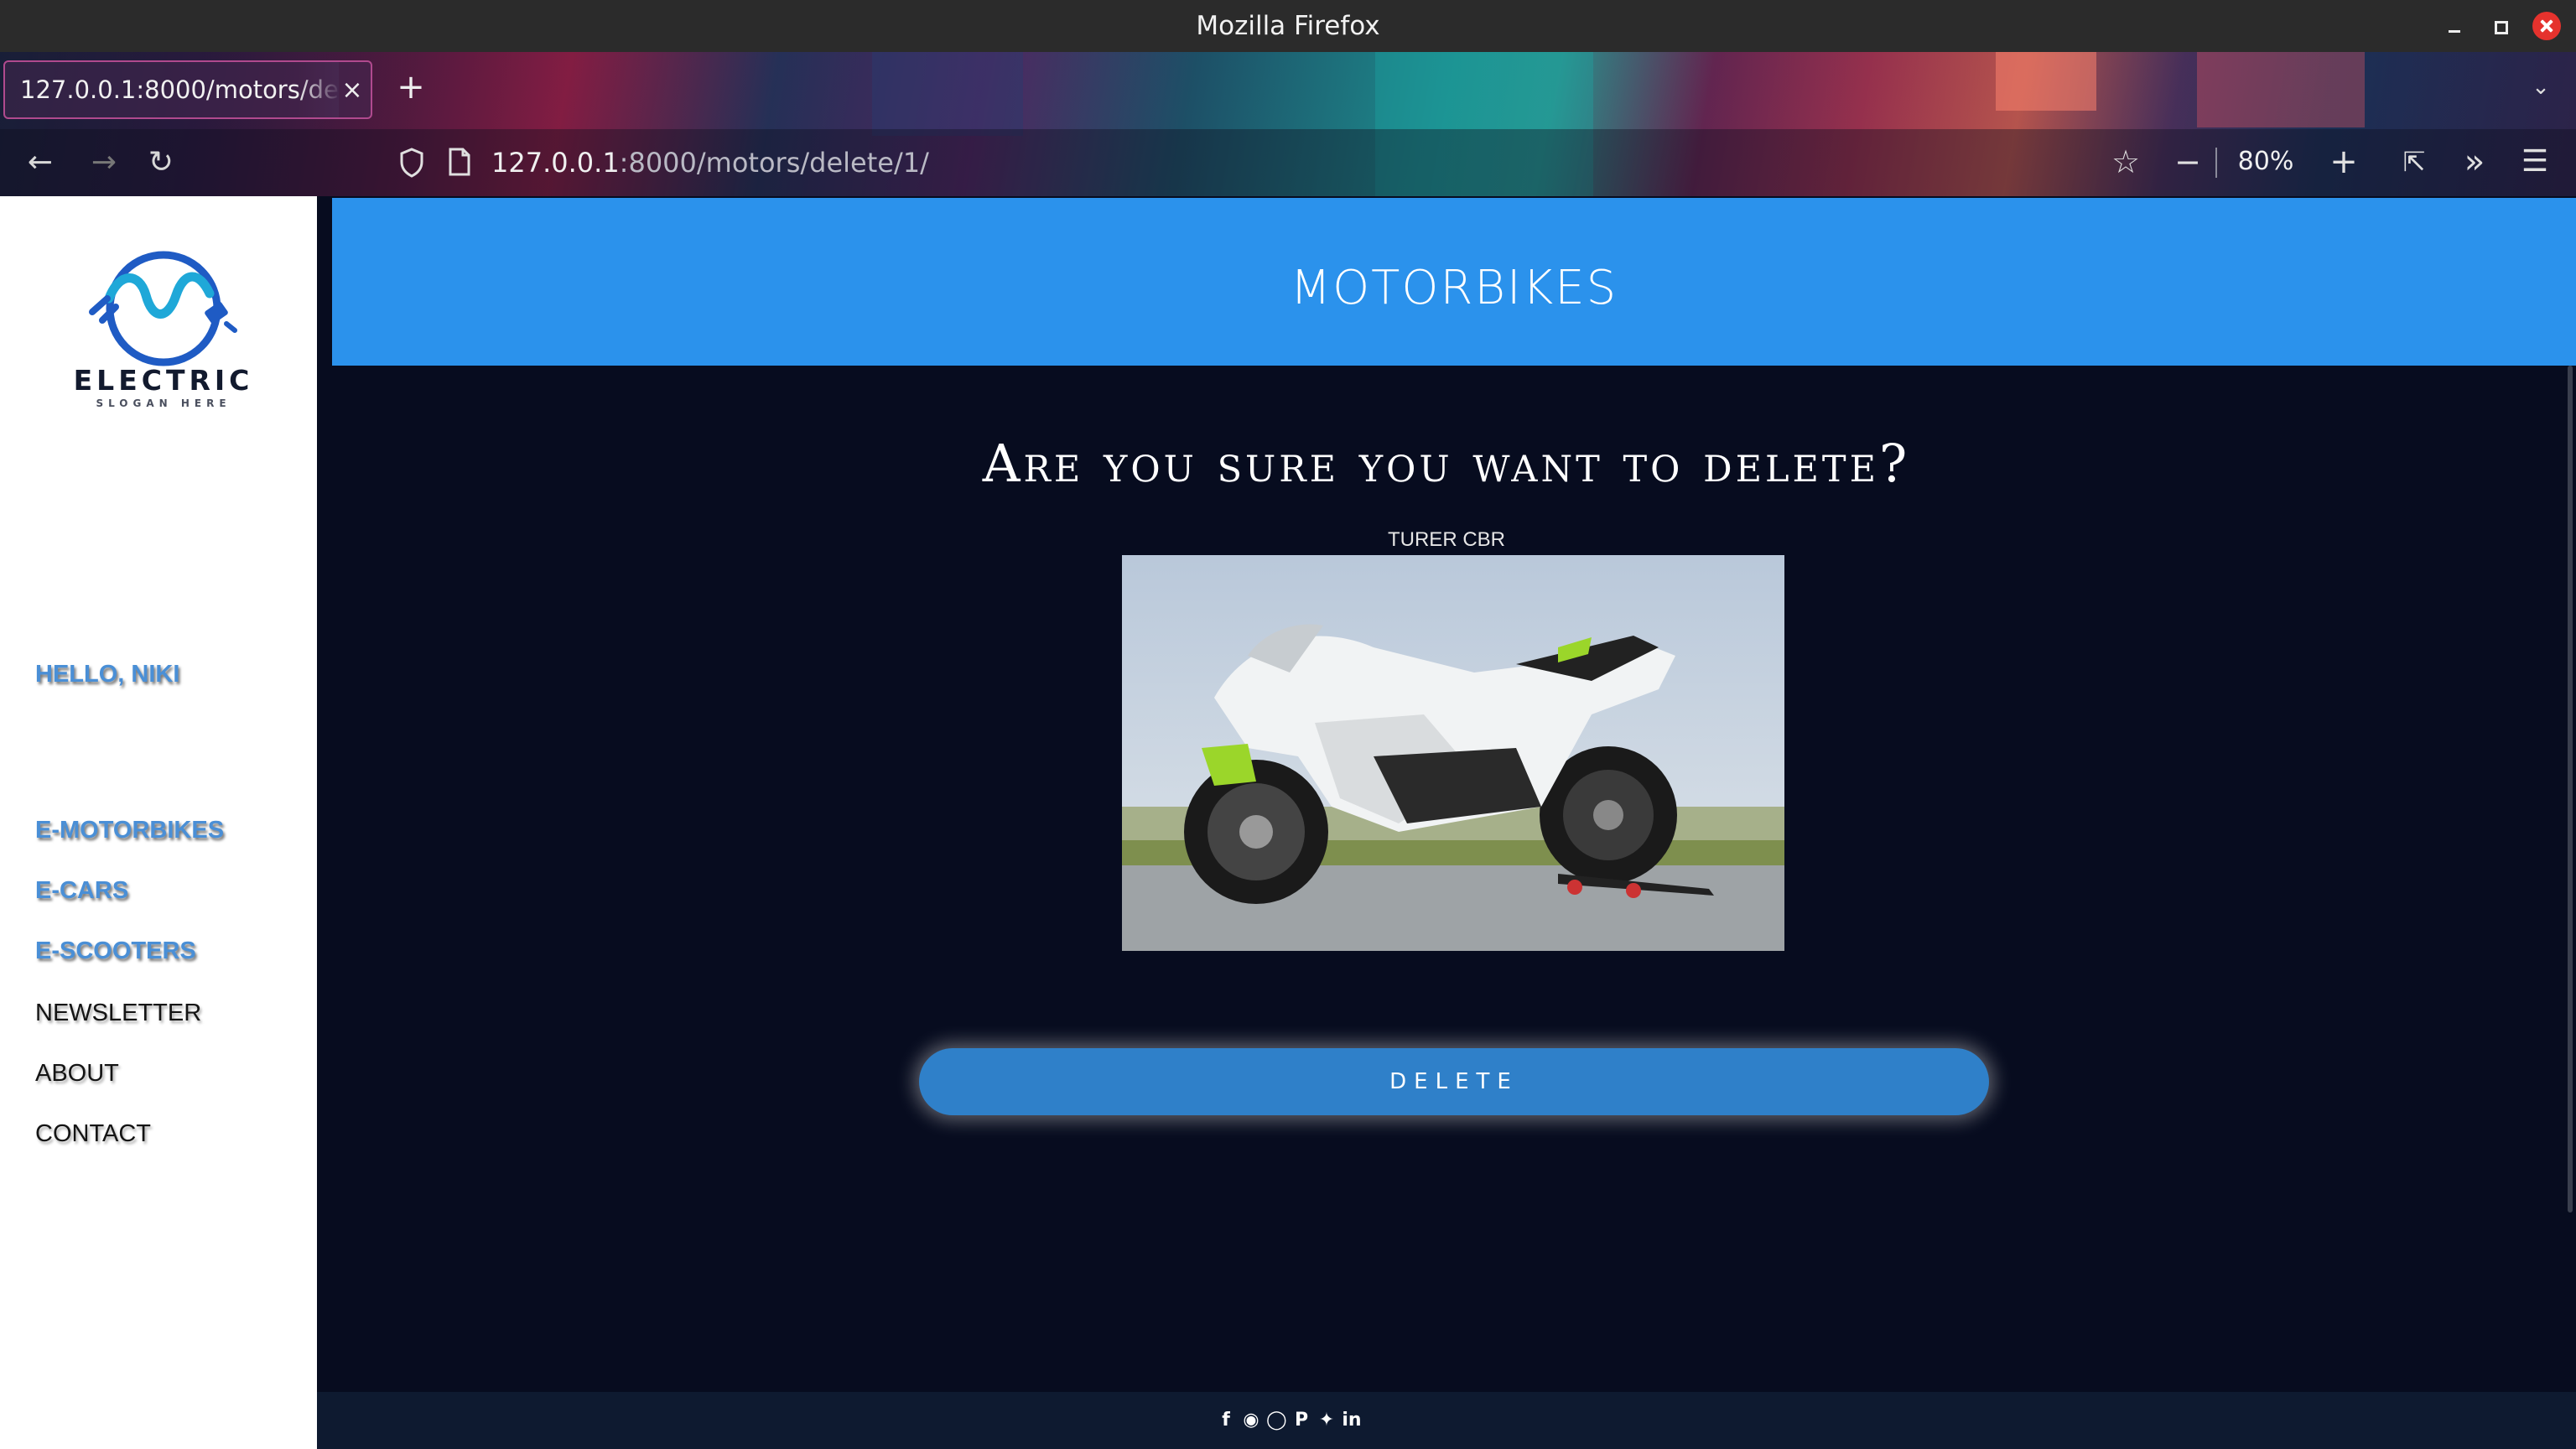 The width and height of the screenshot is (2576, 1449). What do you see at coordinates (163, 380) in the screenshot?
I see `logo-name: ELECTRIC` at bounding box center [163, 380].